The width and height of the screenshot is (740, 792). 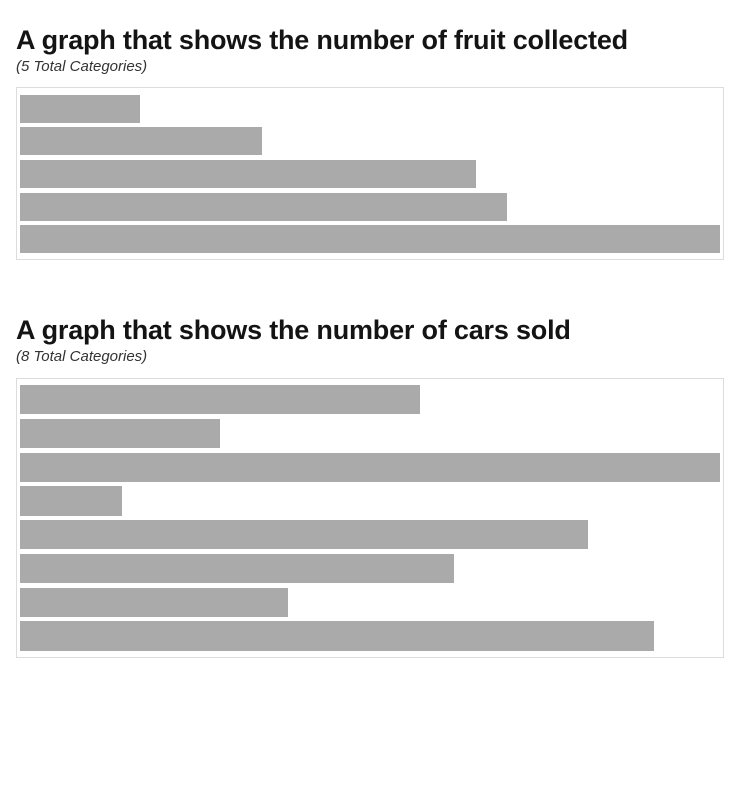 What do you see at coordinates (82, 66) in the screenshot?
I see `chart-subtitle: (5 Total Categories)` at bounding box center [82, 66].